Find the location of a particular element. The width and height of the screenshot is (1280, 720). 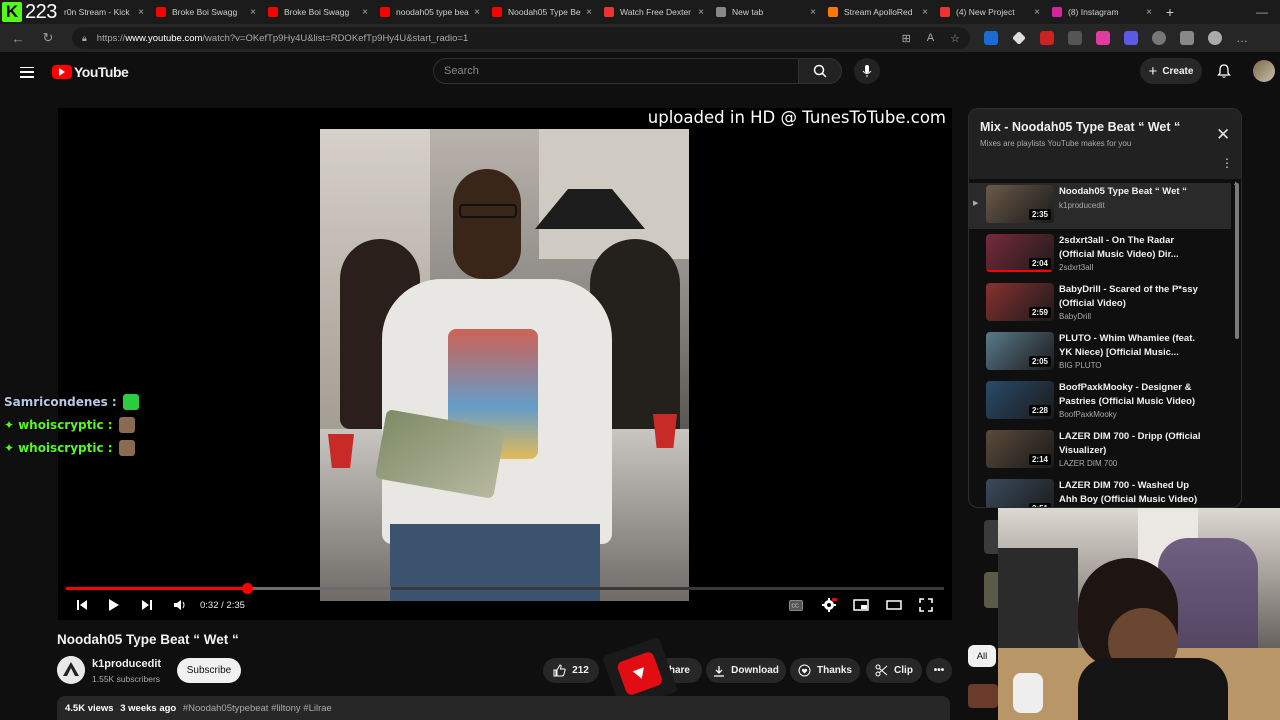

fullscreen-icon is located at coordinates (926, 605).